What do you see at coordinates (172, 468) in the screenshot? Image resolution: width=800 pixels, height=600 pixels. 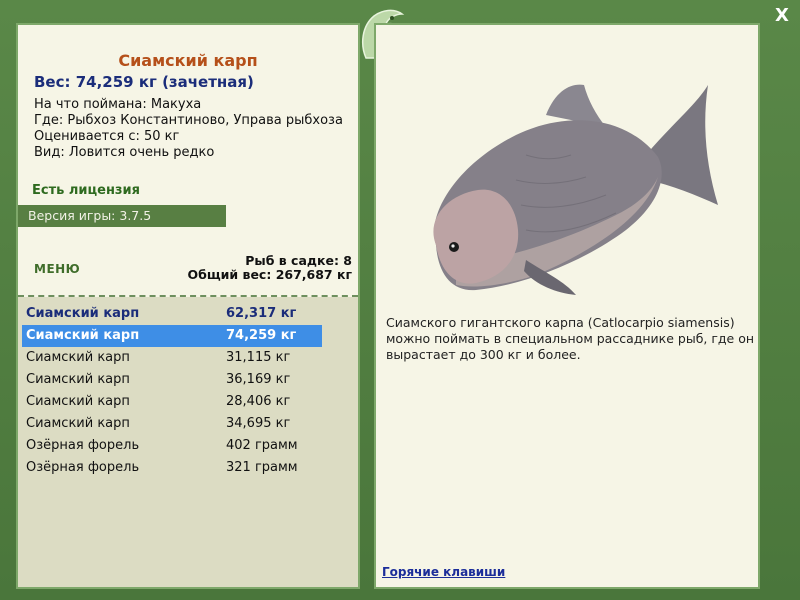 I see `catch-list-row: Озёрная форель 321 грамм` at bounding box center [172, 468].